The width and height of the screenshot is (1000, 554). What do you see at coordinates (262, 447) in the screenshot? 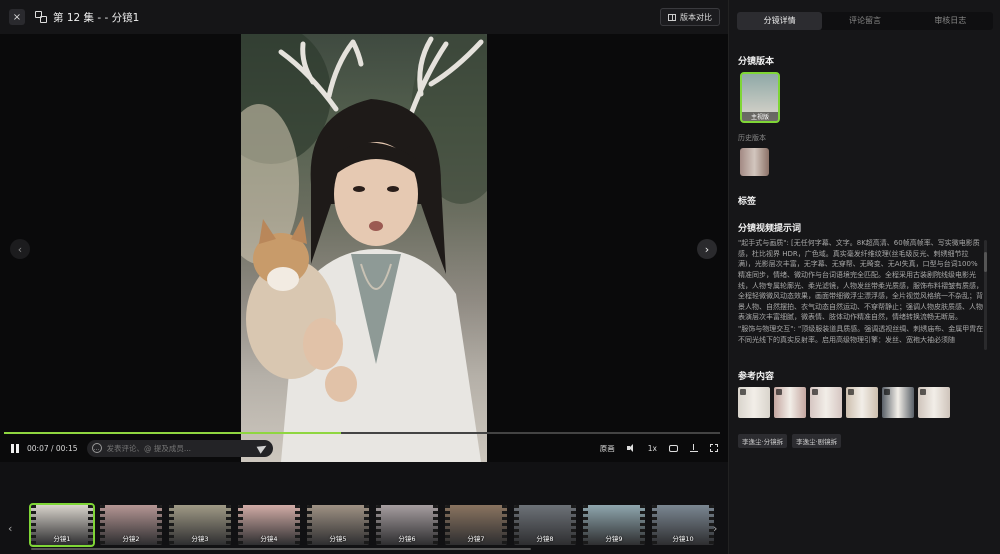
I see `send-icon` at bounding box center [262, 447].